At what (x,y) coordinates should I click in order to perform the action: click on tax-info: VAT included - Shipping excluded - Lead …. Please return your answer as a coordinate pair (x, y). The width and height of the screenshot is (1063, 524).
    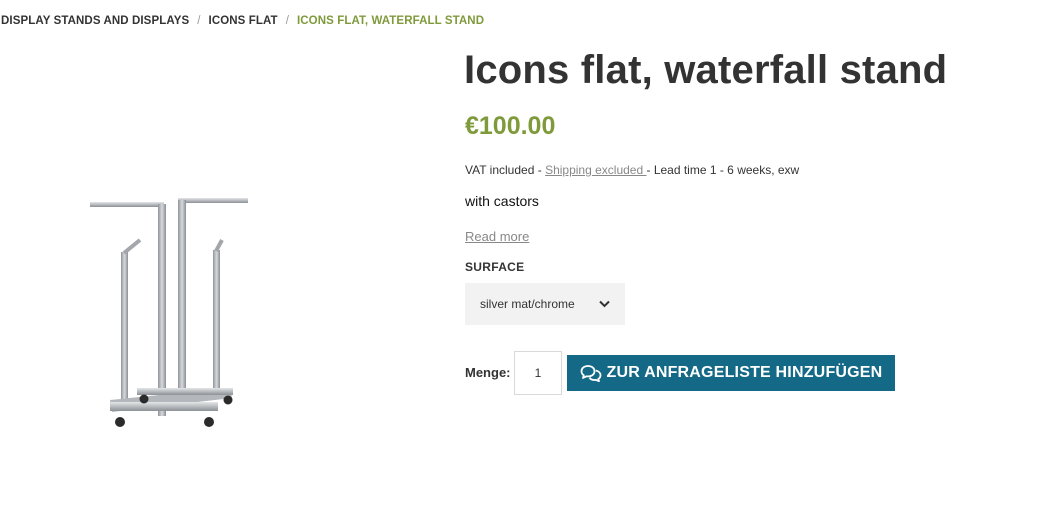
    Looking at the image, I should click on (632, 170).